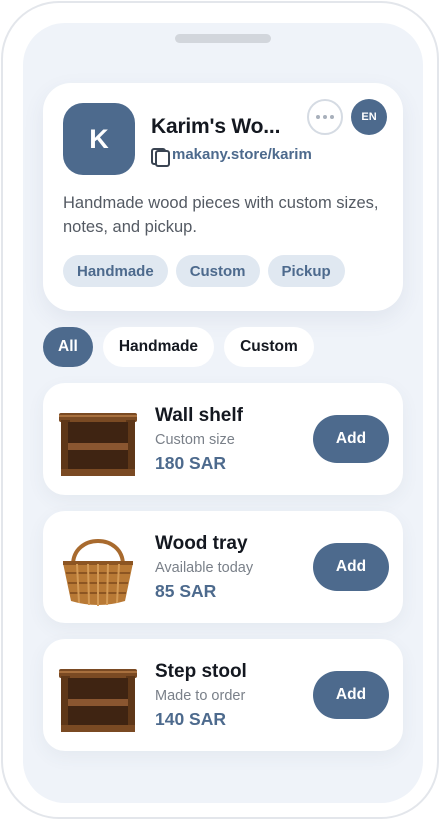 This screenshot has height=820, width=440. Describe the element at coordinates (223, 38) in the screenshot. I see `notch` at that location.